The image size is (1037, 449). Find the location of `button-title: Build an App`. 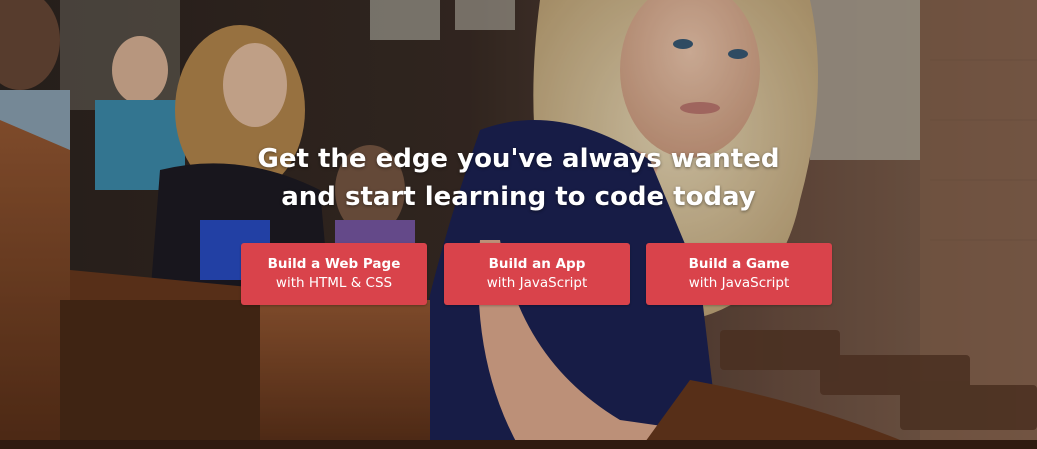

button-title: Build an App is located at coordinates (537, 264).